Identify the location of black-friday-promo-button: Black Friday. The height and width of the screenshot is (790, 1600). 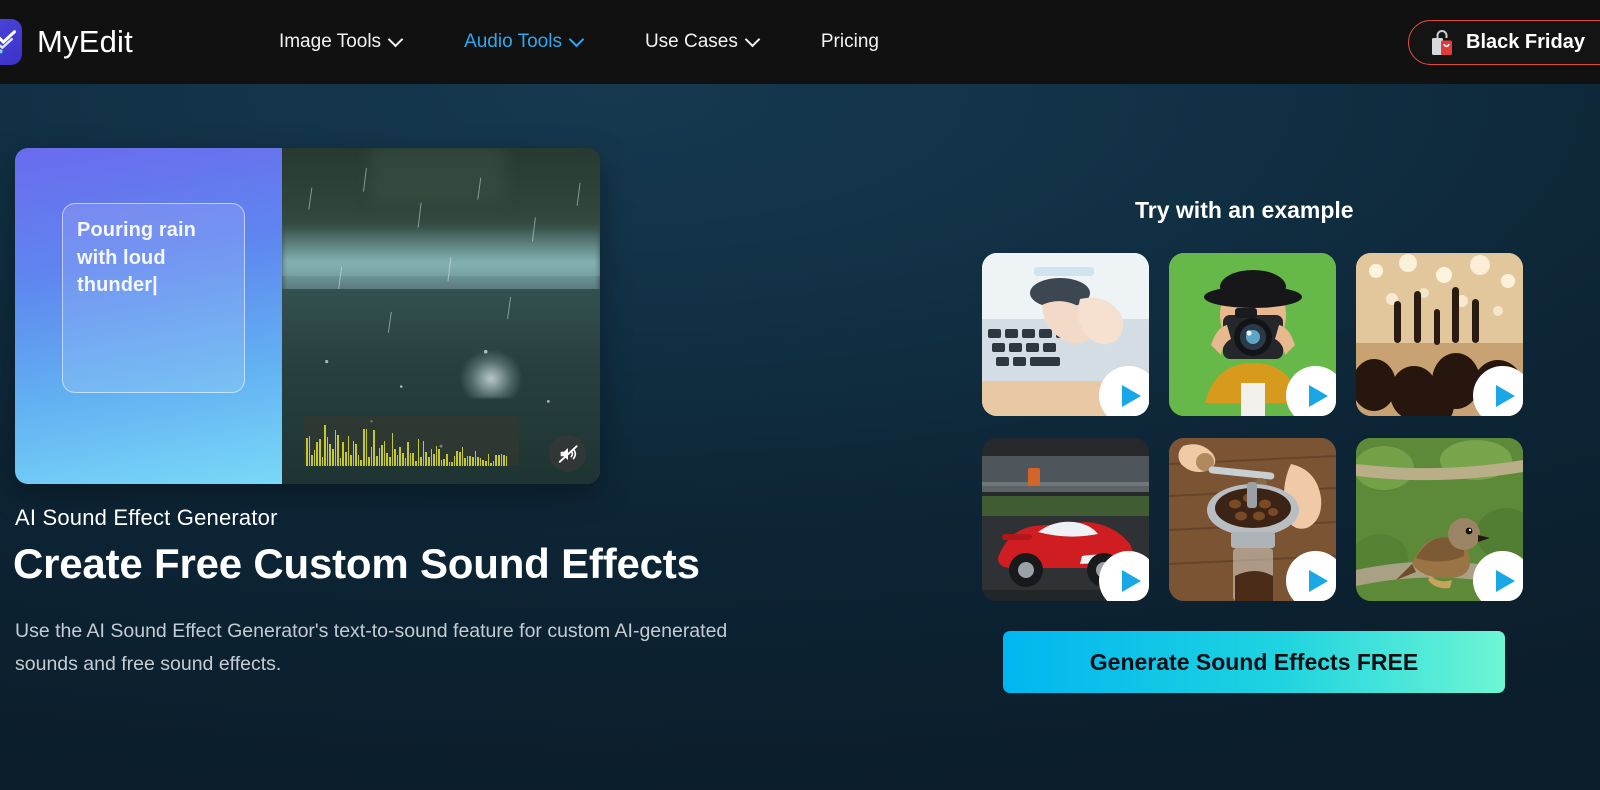
(1504, 42).